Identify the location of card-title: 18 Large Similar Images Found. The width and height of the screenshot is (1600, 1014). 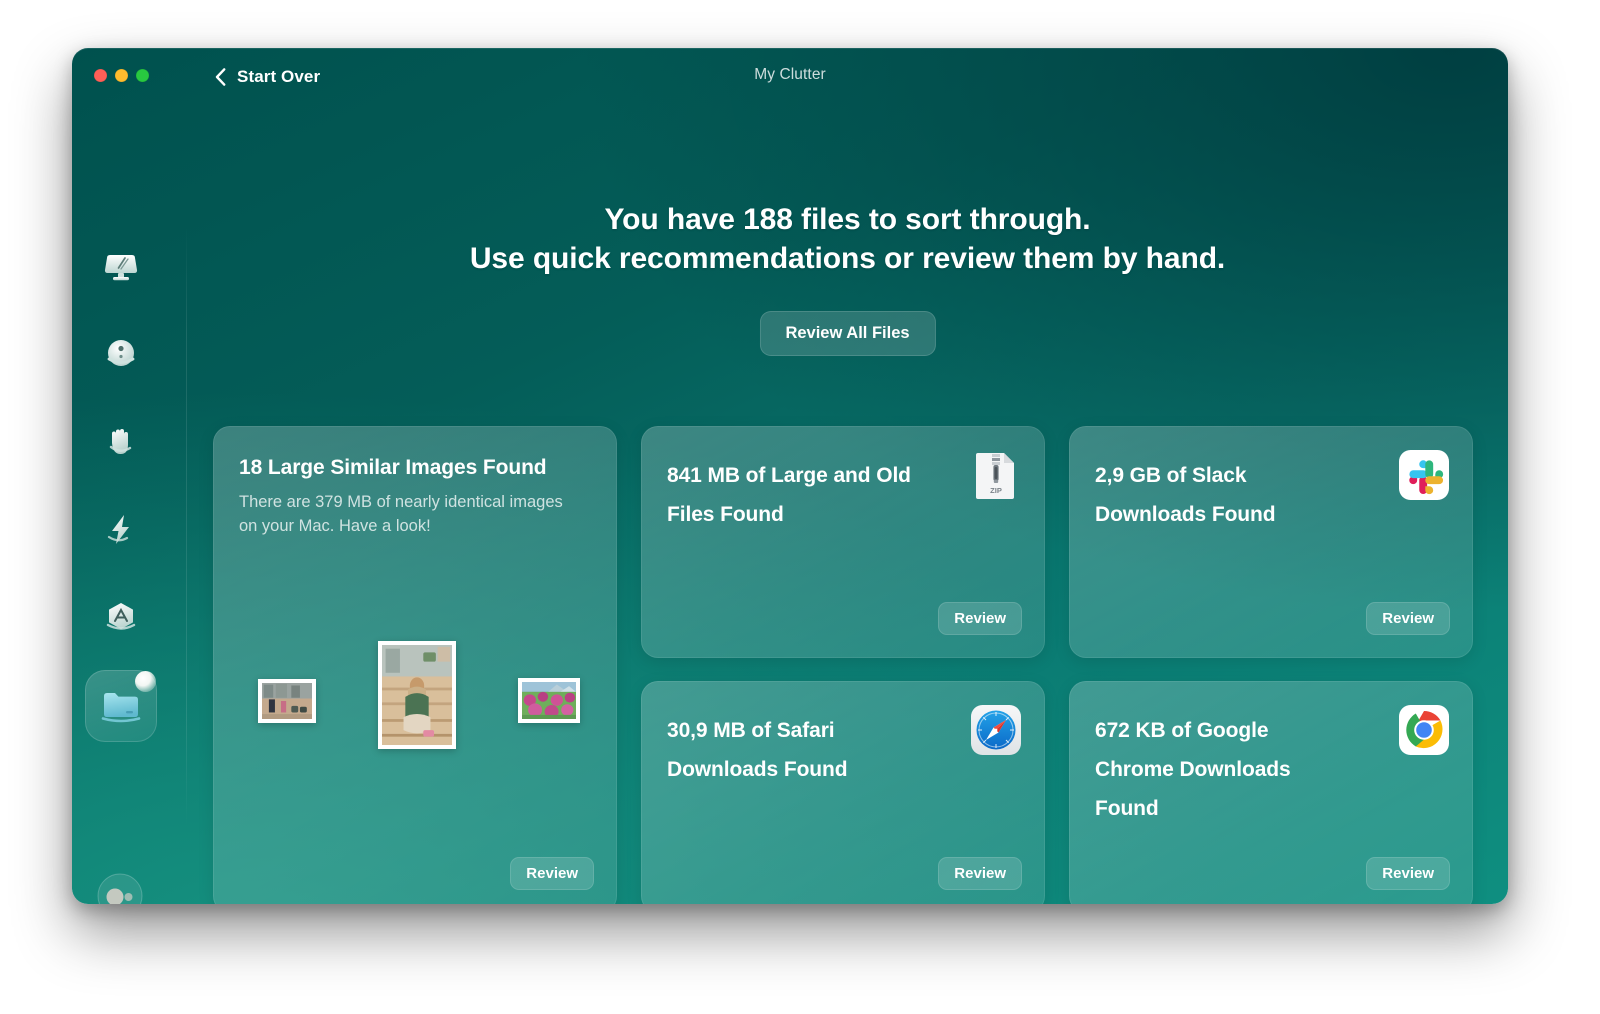
(393, 467).